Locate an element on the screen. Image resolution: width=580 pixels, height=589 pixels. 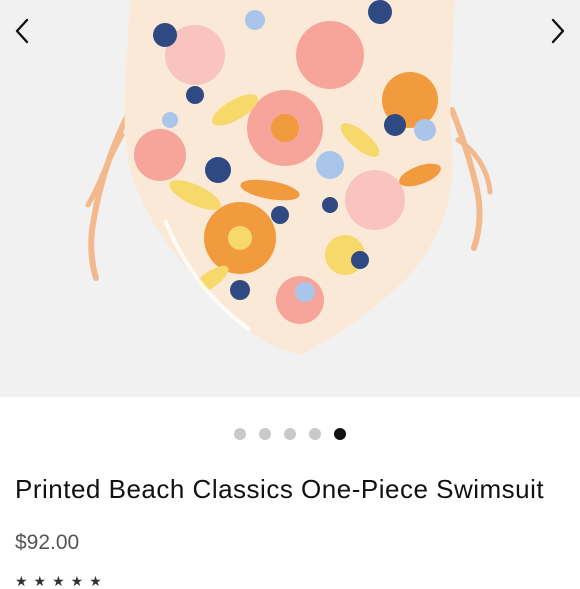
chevron-left-icon is located at coordinates (22, 31).